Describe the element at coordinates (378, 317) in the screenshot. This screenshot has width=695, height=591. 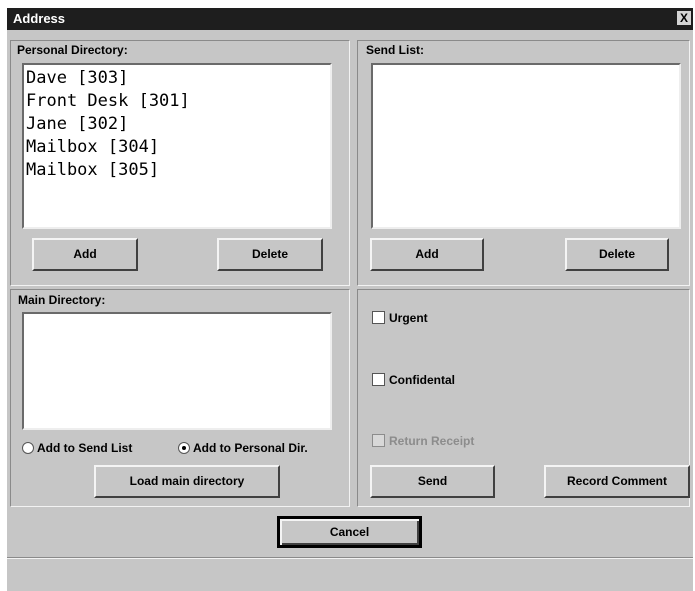
I see `urgent-box` at that location.